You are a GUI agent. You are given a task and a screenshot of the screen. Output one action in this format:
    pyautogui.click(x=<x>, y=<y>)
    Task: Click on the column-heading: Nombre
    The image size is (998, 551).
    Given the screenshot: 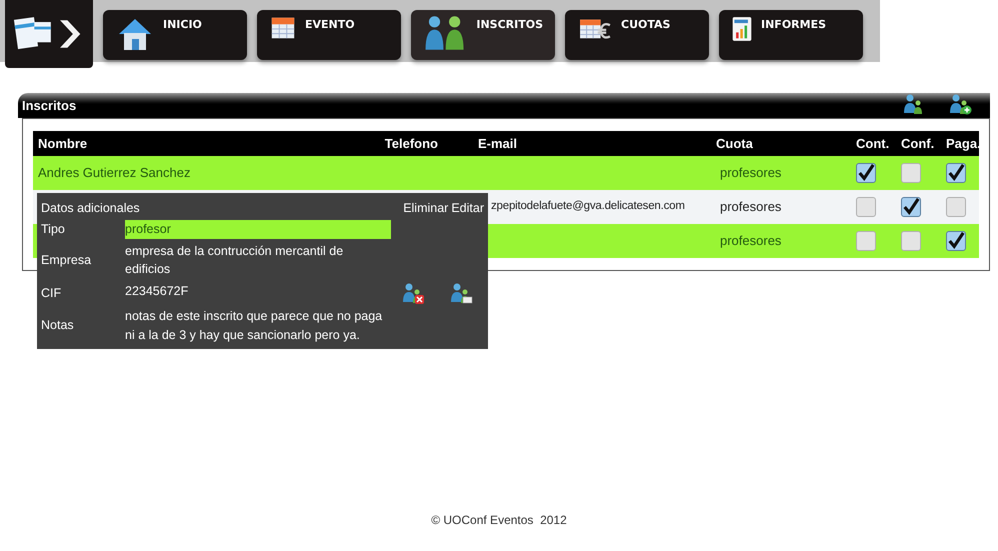 What is the action you would take?
    pyautogui.click(x=63, y=143)
    